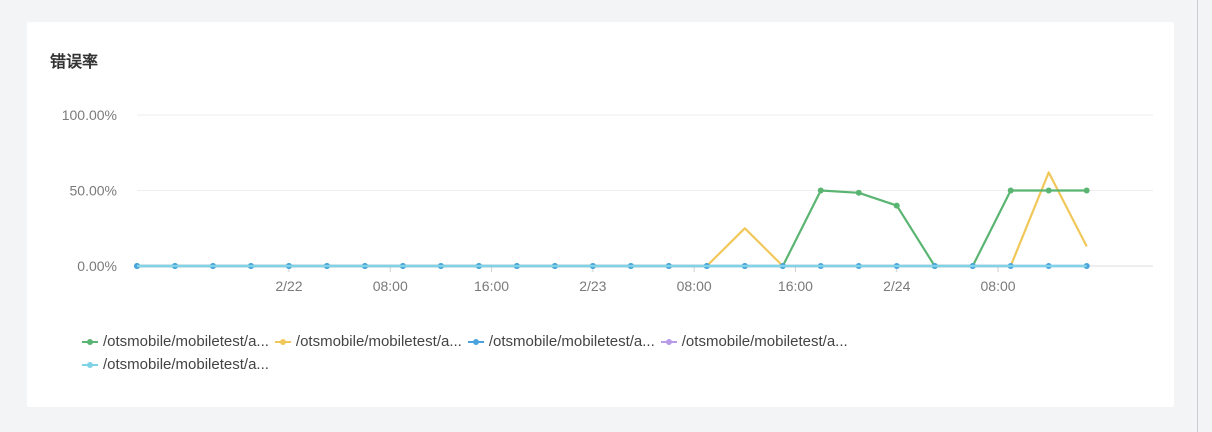 The height and width of the screenshot is (432, 1212). What do you see at coordinates (93, 191) in the screenshot?
I see `y-tick-label: 50.00%` at bounding box center [93, 191].